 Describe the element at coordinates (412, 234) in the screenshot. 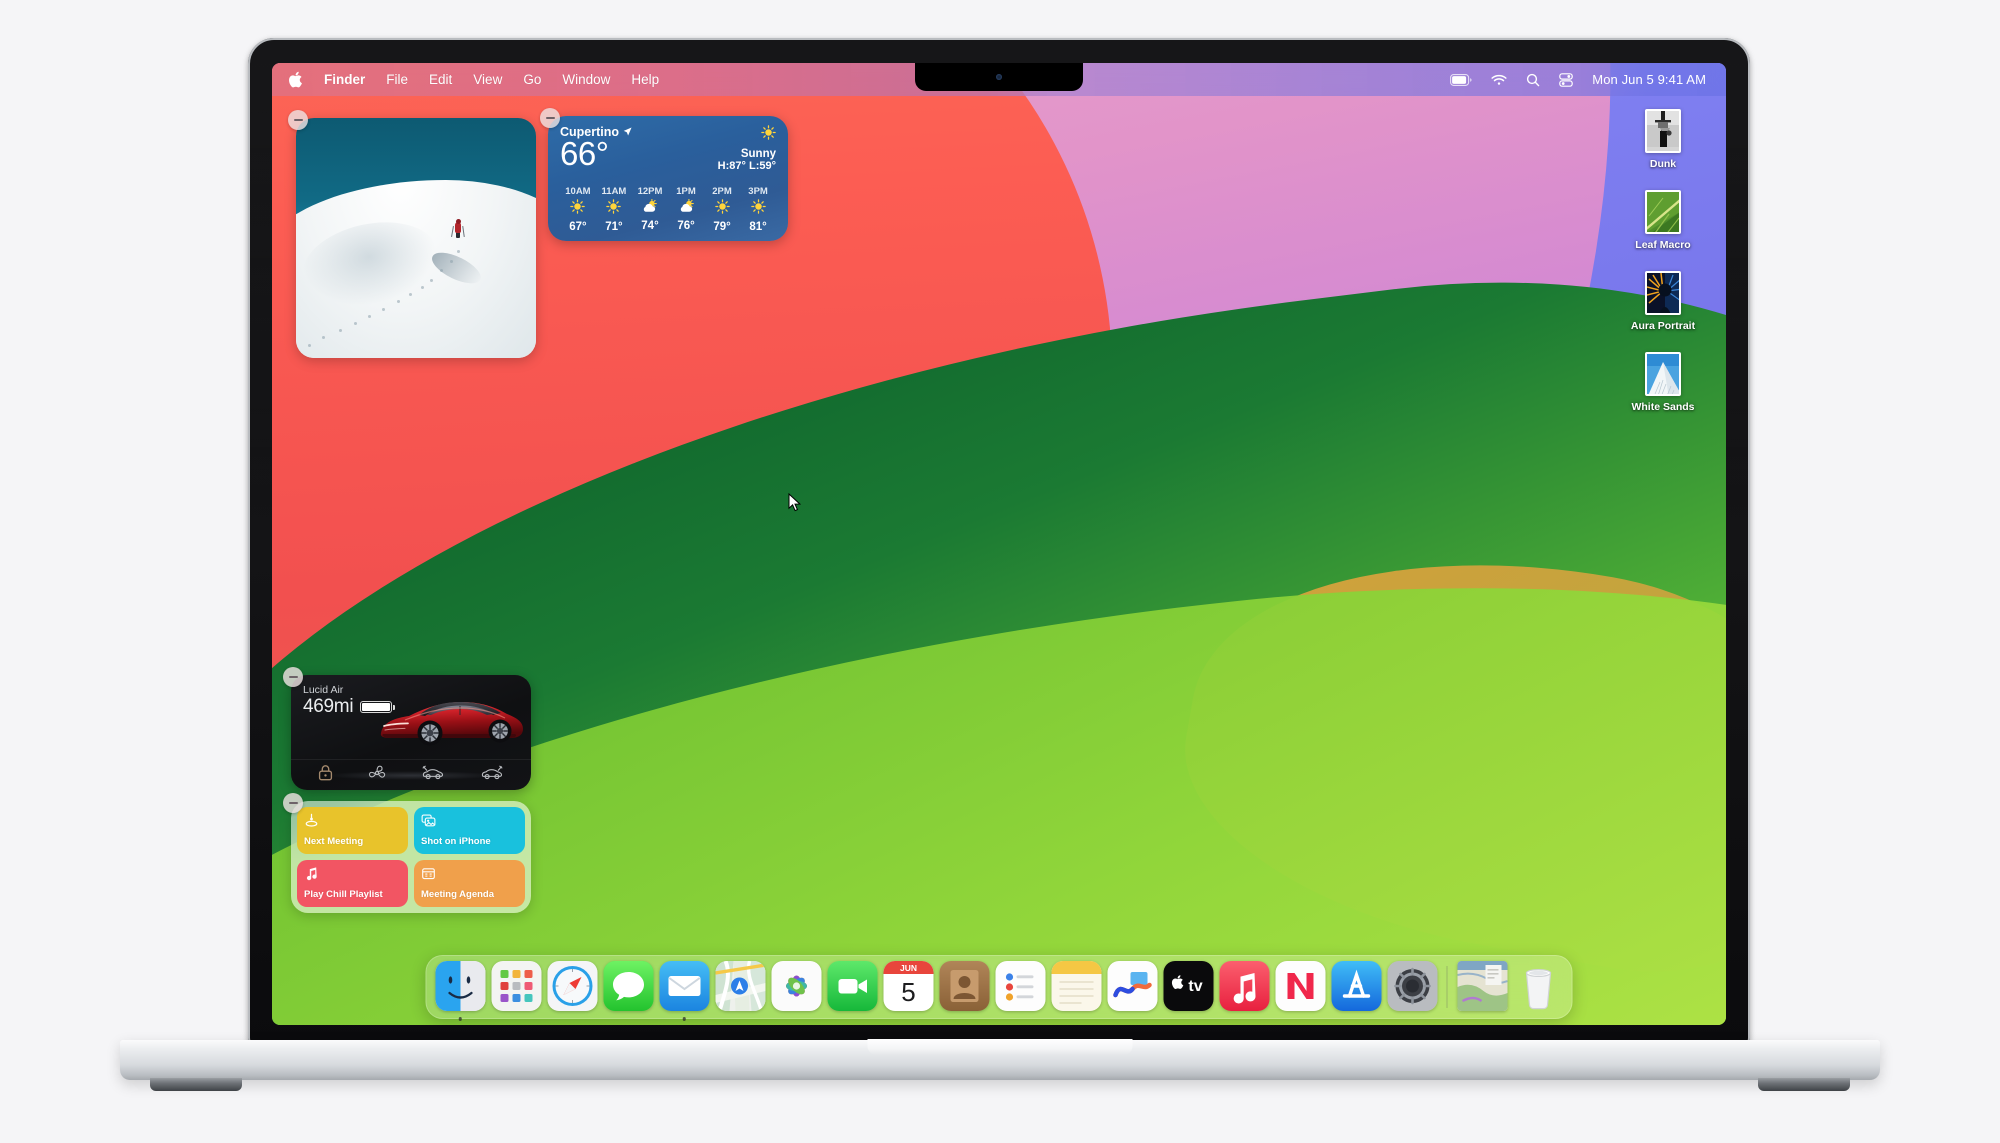

I see `photos-widget` at that location.